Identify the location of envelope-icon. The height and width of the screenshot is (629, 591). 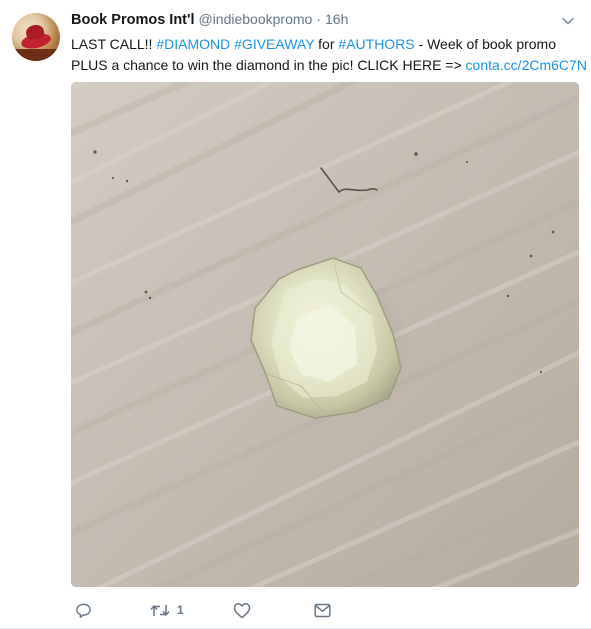
(322, 610).